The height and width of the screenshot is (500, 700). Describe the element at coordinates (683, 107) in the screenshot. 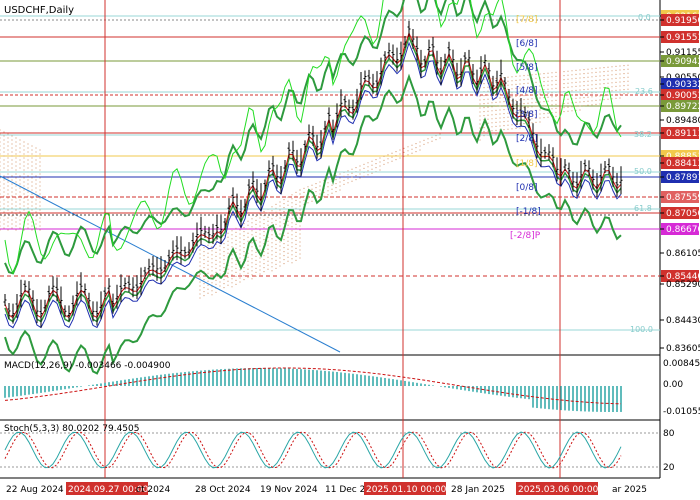

I see `price-label: 0.89722` at that location.